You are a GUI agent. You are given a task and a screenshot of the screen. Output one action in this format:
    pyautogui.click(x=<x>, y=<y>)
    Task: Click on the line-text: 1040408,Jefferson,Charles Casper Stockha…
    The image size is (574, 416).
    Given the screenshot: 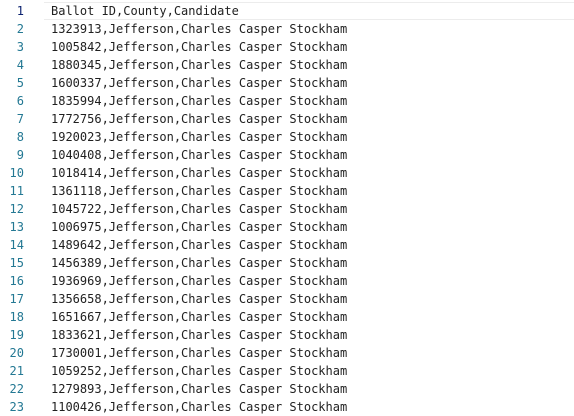 What is the action you would take?
    pyautogui.click(x=199, y=155)
    